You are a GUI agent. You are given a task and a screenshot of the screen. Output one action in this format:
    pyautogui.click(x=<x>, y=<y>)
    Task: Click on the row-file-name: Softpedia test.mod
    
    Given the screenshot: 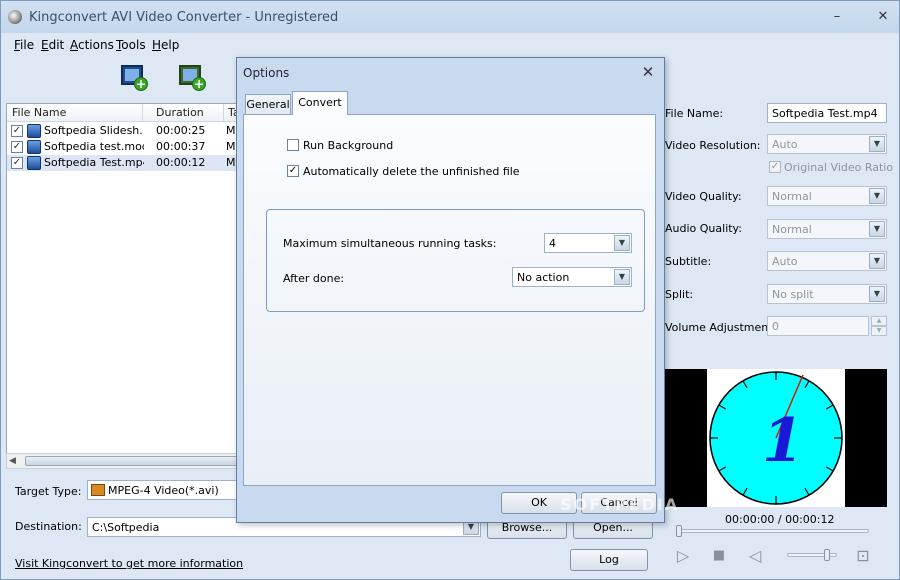 What is the action you would take?
    pyautogui.click(x=94, y=146)
    